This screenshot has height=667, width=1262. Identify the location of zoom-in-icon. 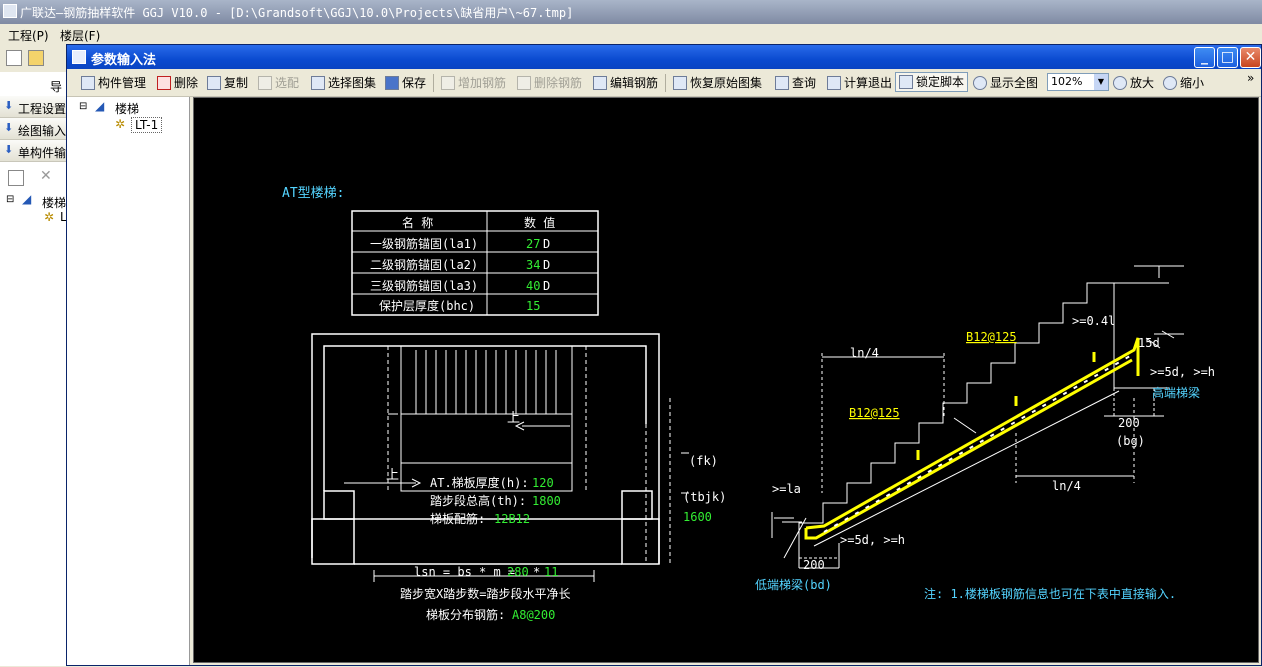
(1120, 83).